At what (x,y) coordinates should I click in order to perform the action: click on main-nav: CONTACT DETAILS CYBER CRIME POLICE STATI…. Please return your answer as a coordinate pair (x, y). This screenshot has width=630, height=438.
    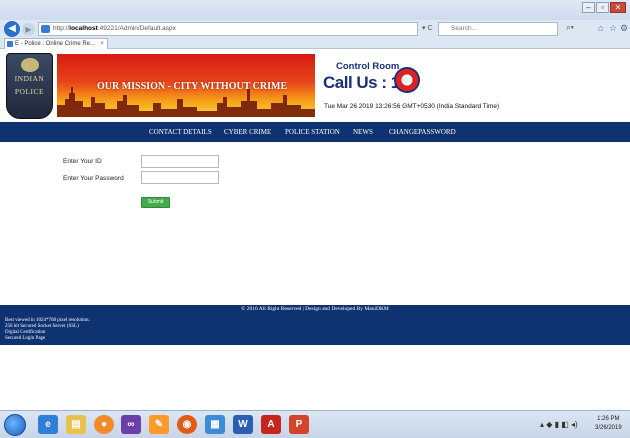
    Looking at the image, I should click on (315, 132).